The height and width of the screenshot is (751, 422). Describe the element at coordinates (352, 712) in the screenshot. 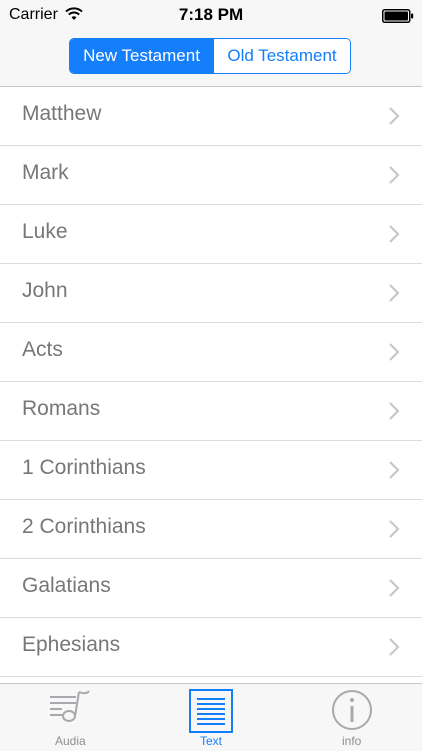

I see `info-icon` at that location.